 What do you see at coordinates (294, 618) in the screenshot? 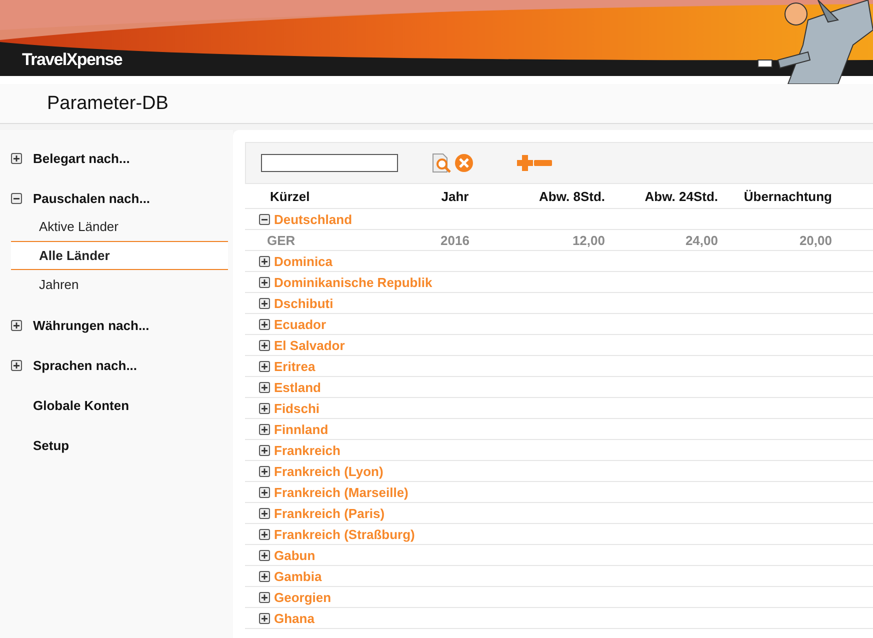
I see `country-name: Ghana` at bounding box center [294, 618].